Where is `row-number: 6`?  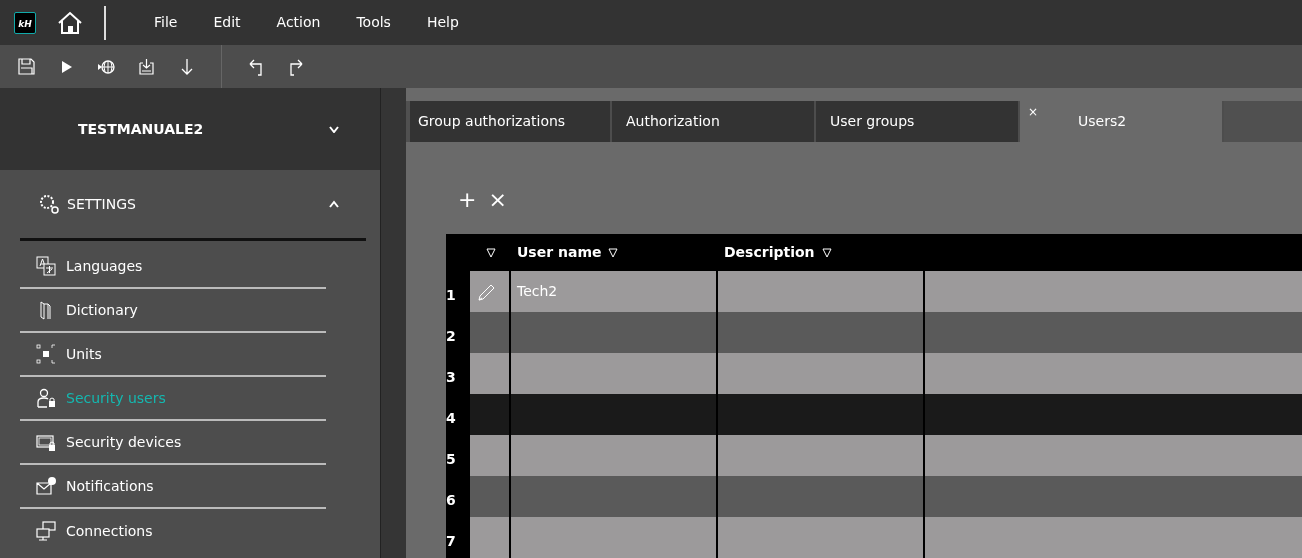 row-number: 6 is located at coordinates (458, 496).